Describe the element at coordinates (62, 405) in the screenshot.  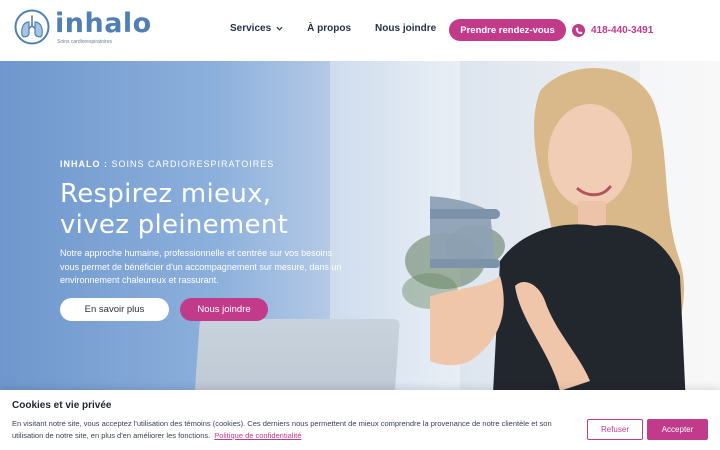
I see `cookie-banner-title: Cookies et vie privée` at that location.